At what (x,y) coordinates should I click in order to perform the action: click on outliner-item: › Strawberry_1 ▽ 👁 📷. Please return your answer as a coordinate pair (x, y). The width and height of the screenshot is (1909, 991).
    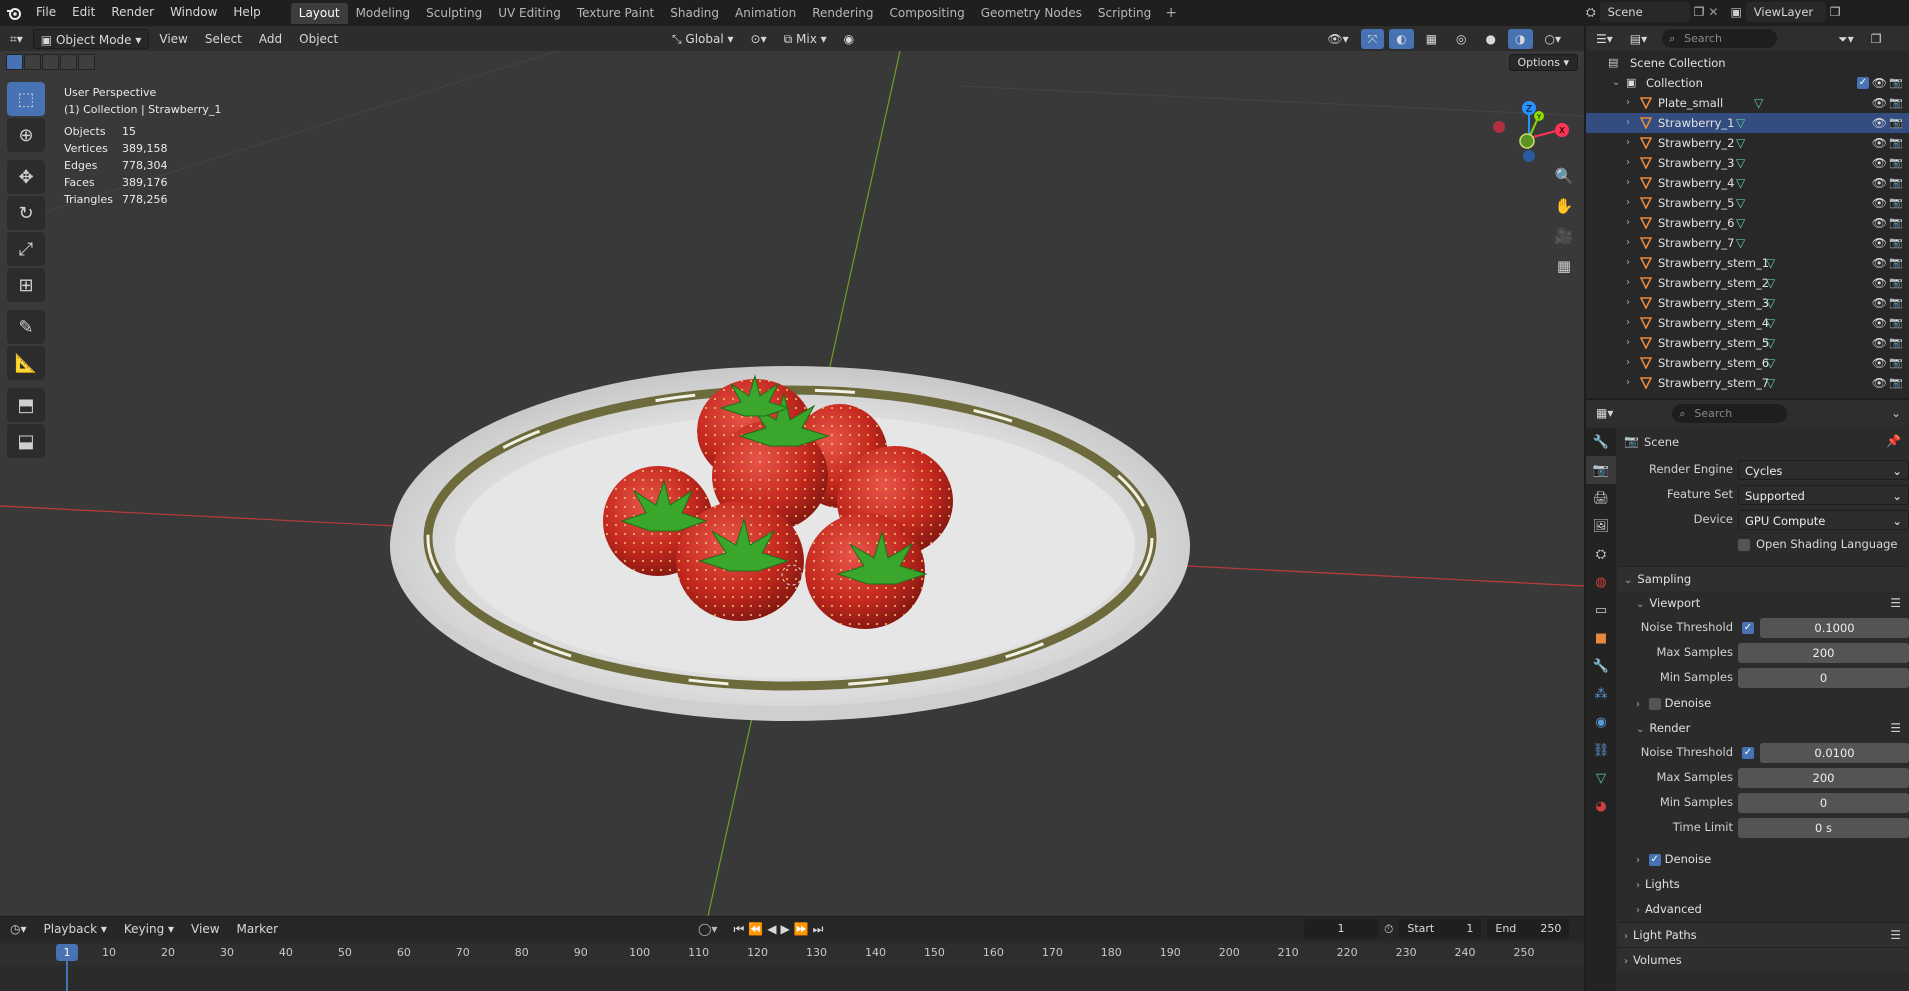
    Looking at the image, I should click on (1747, 123).